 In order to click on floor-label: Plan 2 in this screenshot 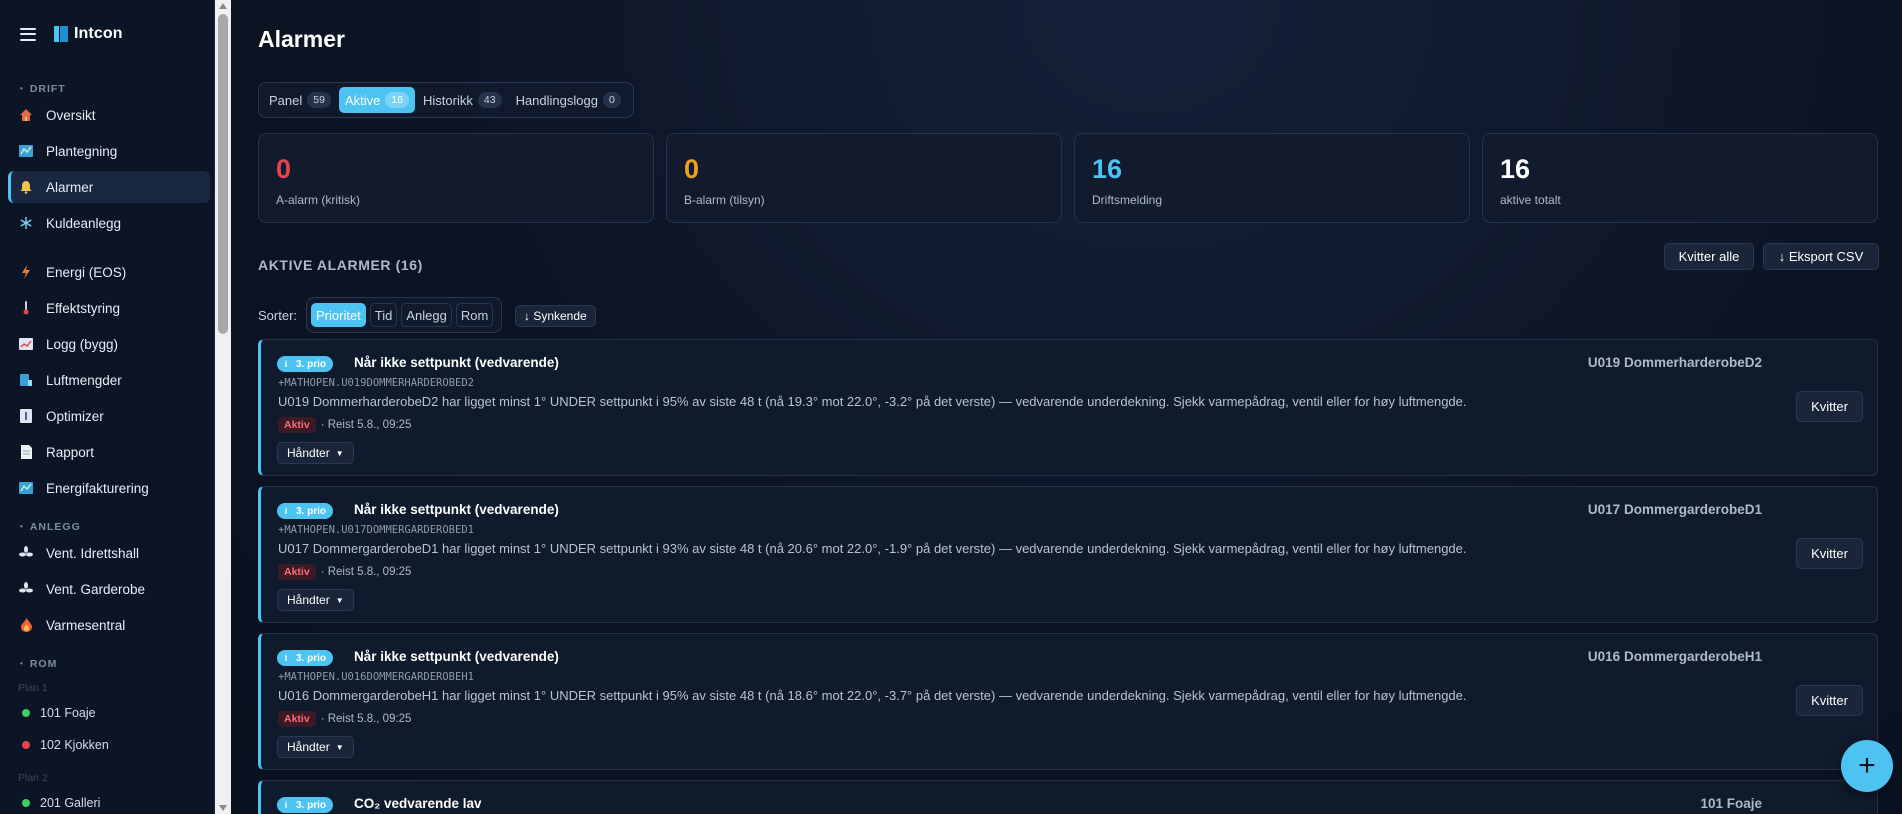, I will do `click(33, 778)`.